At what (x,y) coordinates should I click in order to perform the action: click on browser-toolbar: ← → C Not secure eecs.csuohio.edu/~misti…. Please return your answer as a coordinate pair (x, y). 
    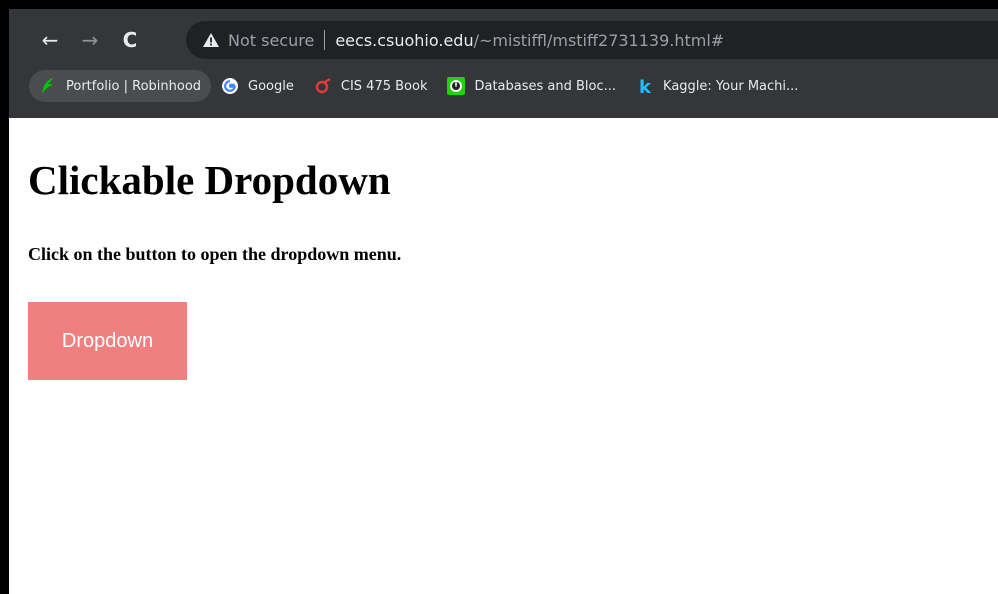
    Looking at the image, I should click on (503, 40).